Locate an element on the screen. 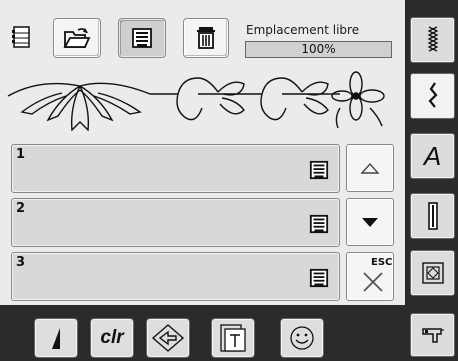 The image size is (458, 361). stitch-menu-button is located at coordinates (432, 40).